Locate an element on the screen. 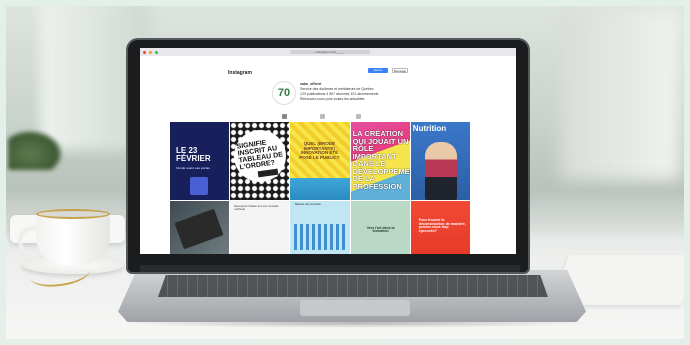 The width and height of the screenshot is (690, 345). plant is located at coordinates (35, 150).